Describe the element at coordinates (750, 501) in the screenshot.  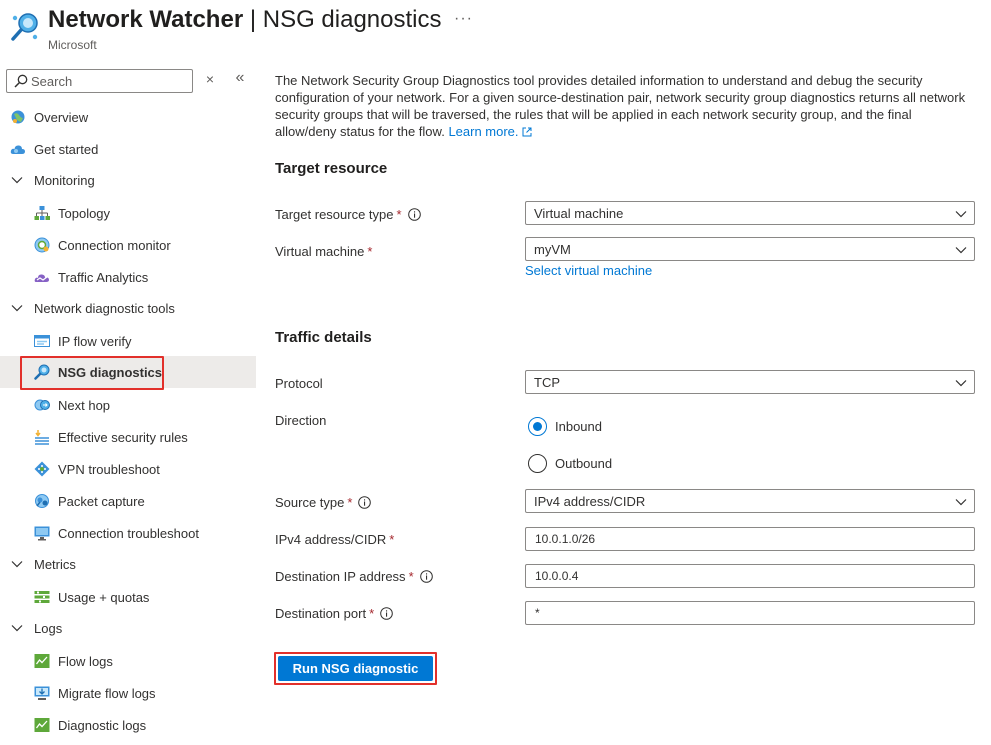
I see `source-type-dropdown: IPv4 address/CIDR` at that location.